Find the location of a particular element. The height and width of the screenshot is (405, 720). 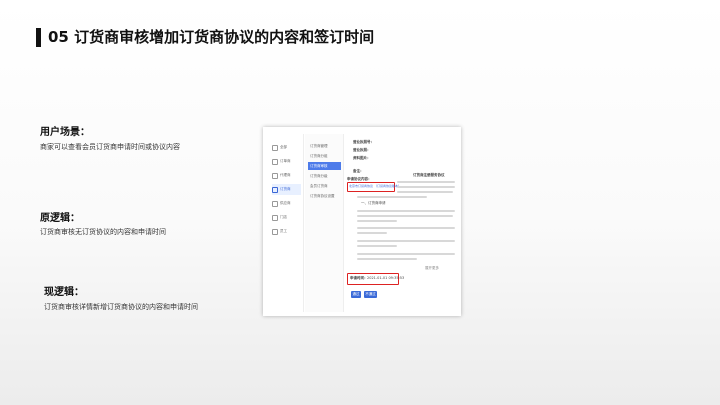

nav-label: 全部 is located at coordinates (283, 147).